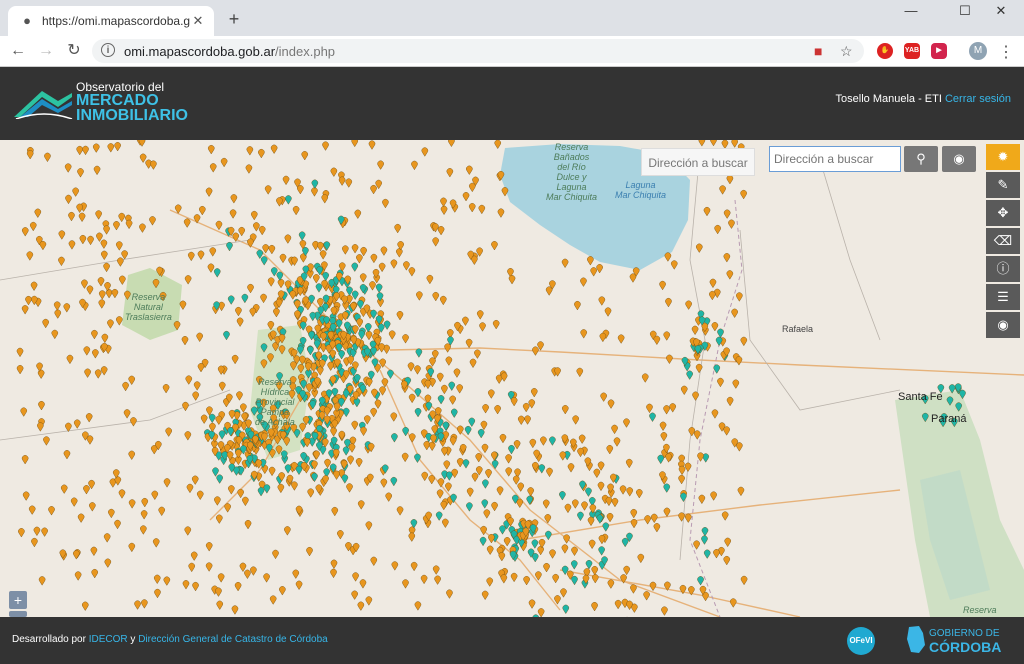 The width and height of the screenshot is (1024, 664). Describe the element at coordinates (108, 639) in the screenshot. I see `idecor-link: IDECOR` at that location.